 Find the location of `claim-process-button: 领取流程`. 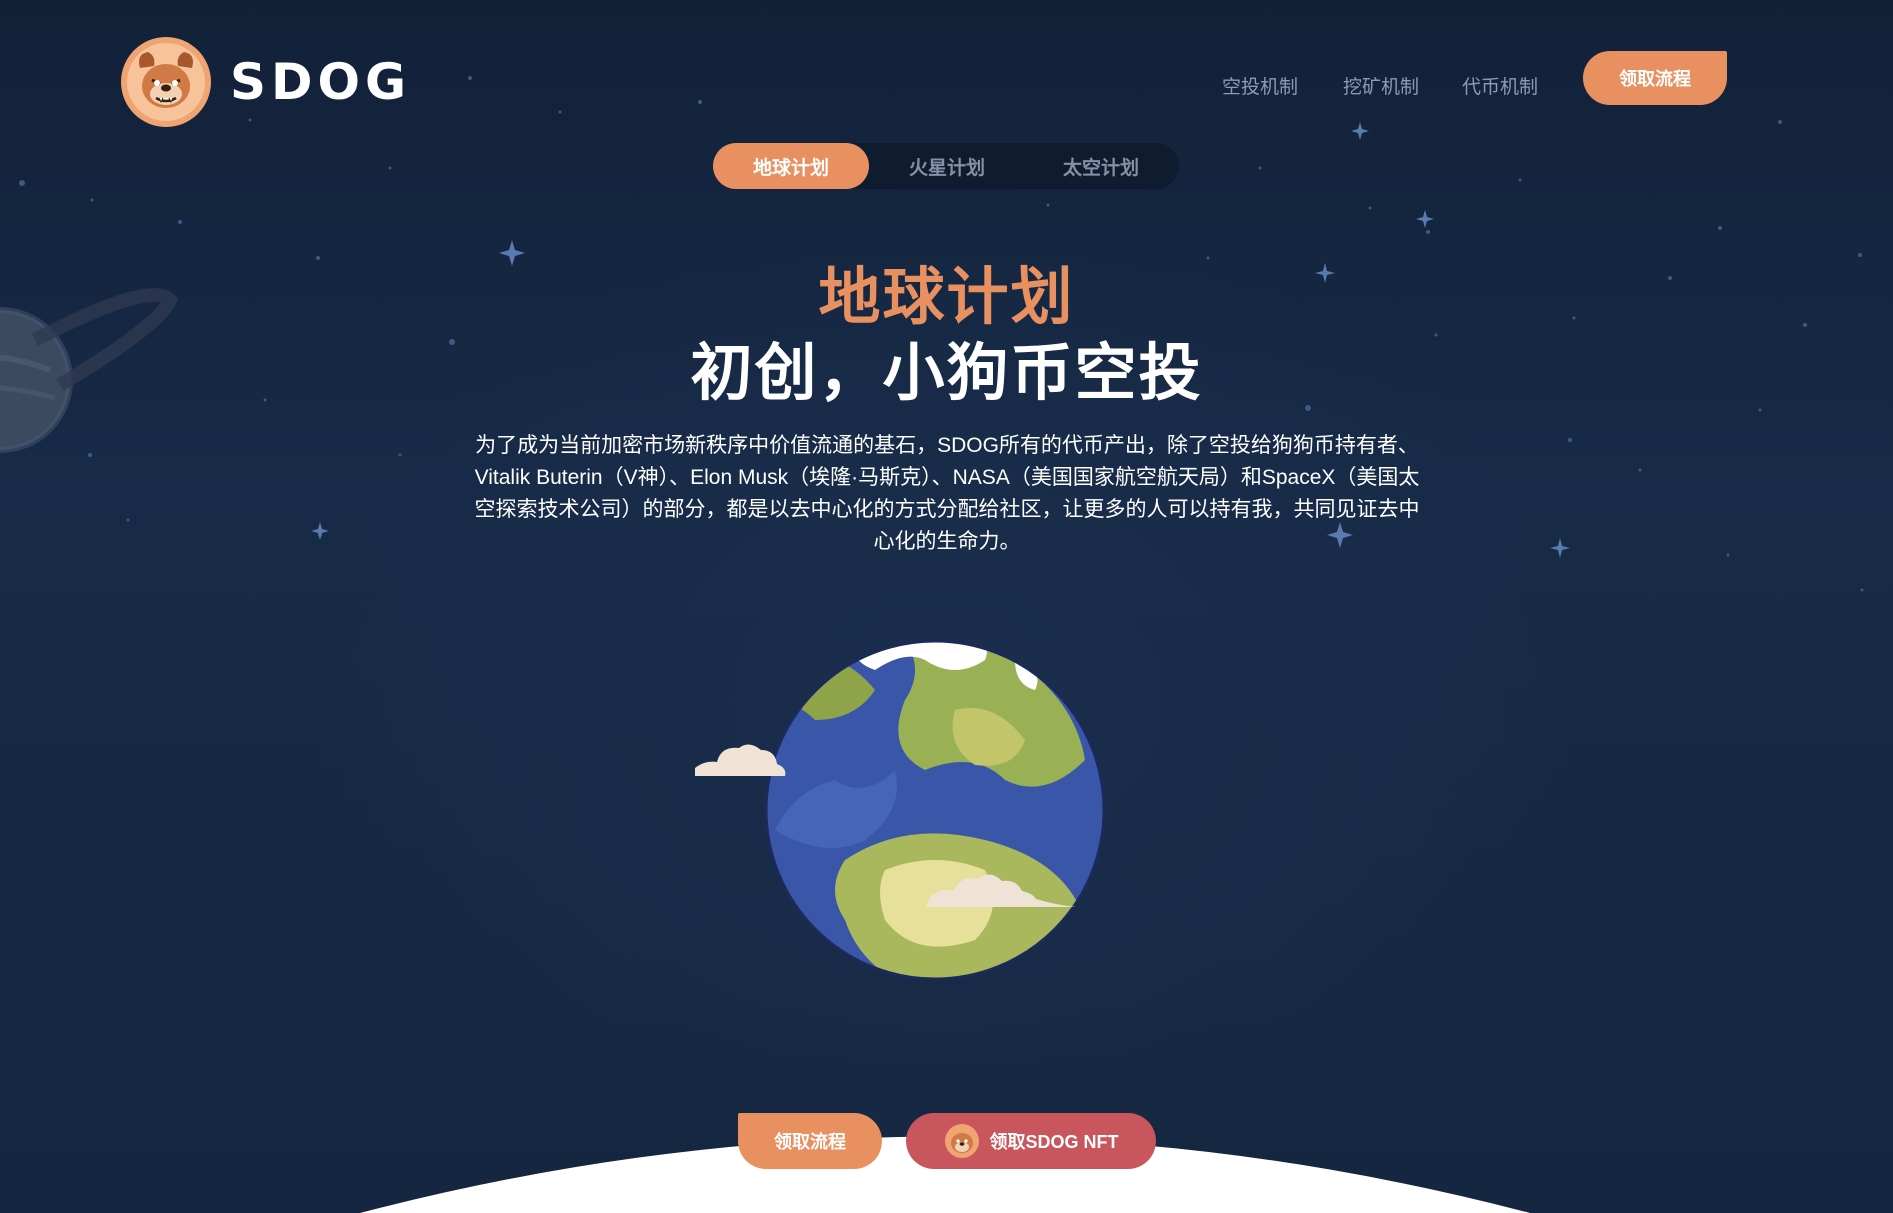

claim-process-button: 领取流程 is located at coordinates (1655, 78).